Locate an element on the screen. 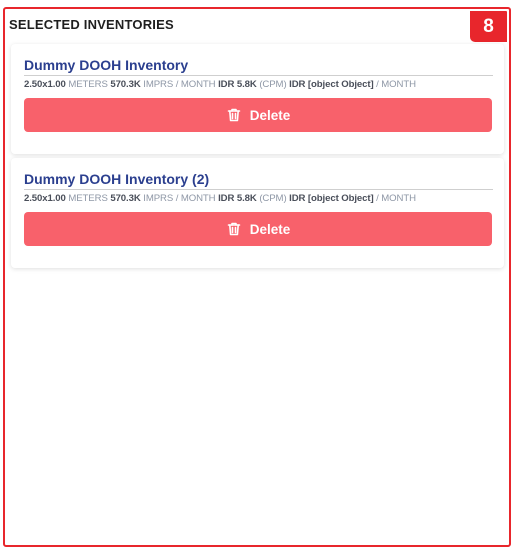  inventory-title: Dummy DOOH Inventory is located at coordinates (258, 66).